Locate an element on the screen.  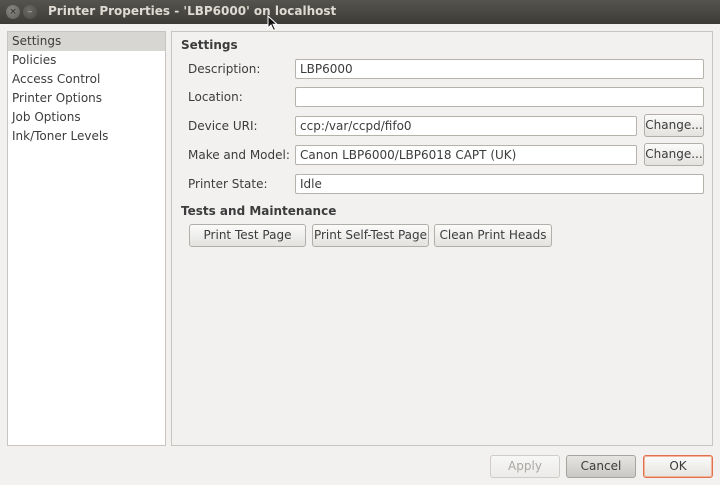
sidebar-item-settings: Settings is located at coordinates (86, 41).